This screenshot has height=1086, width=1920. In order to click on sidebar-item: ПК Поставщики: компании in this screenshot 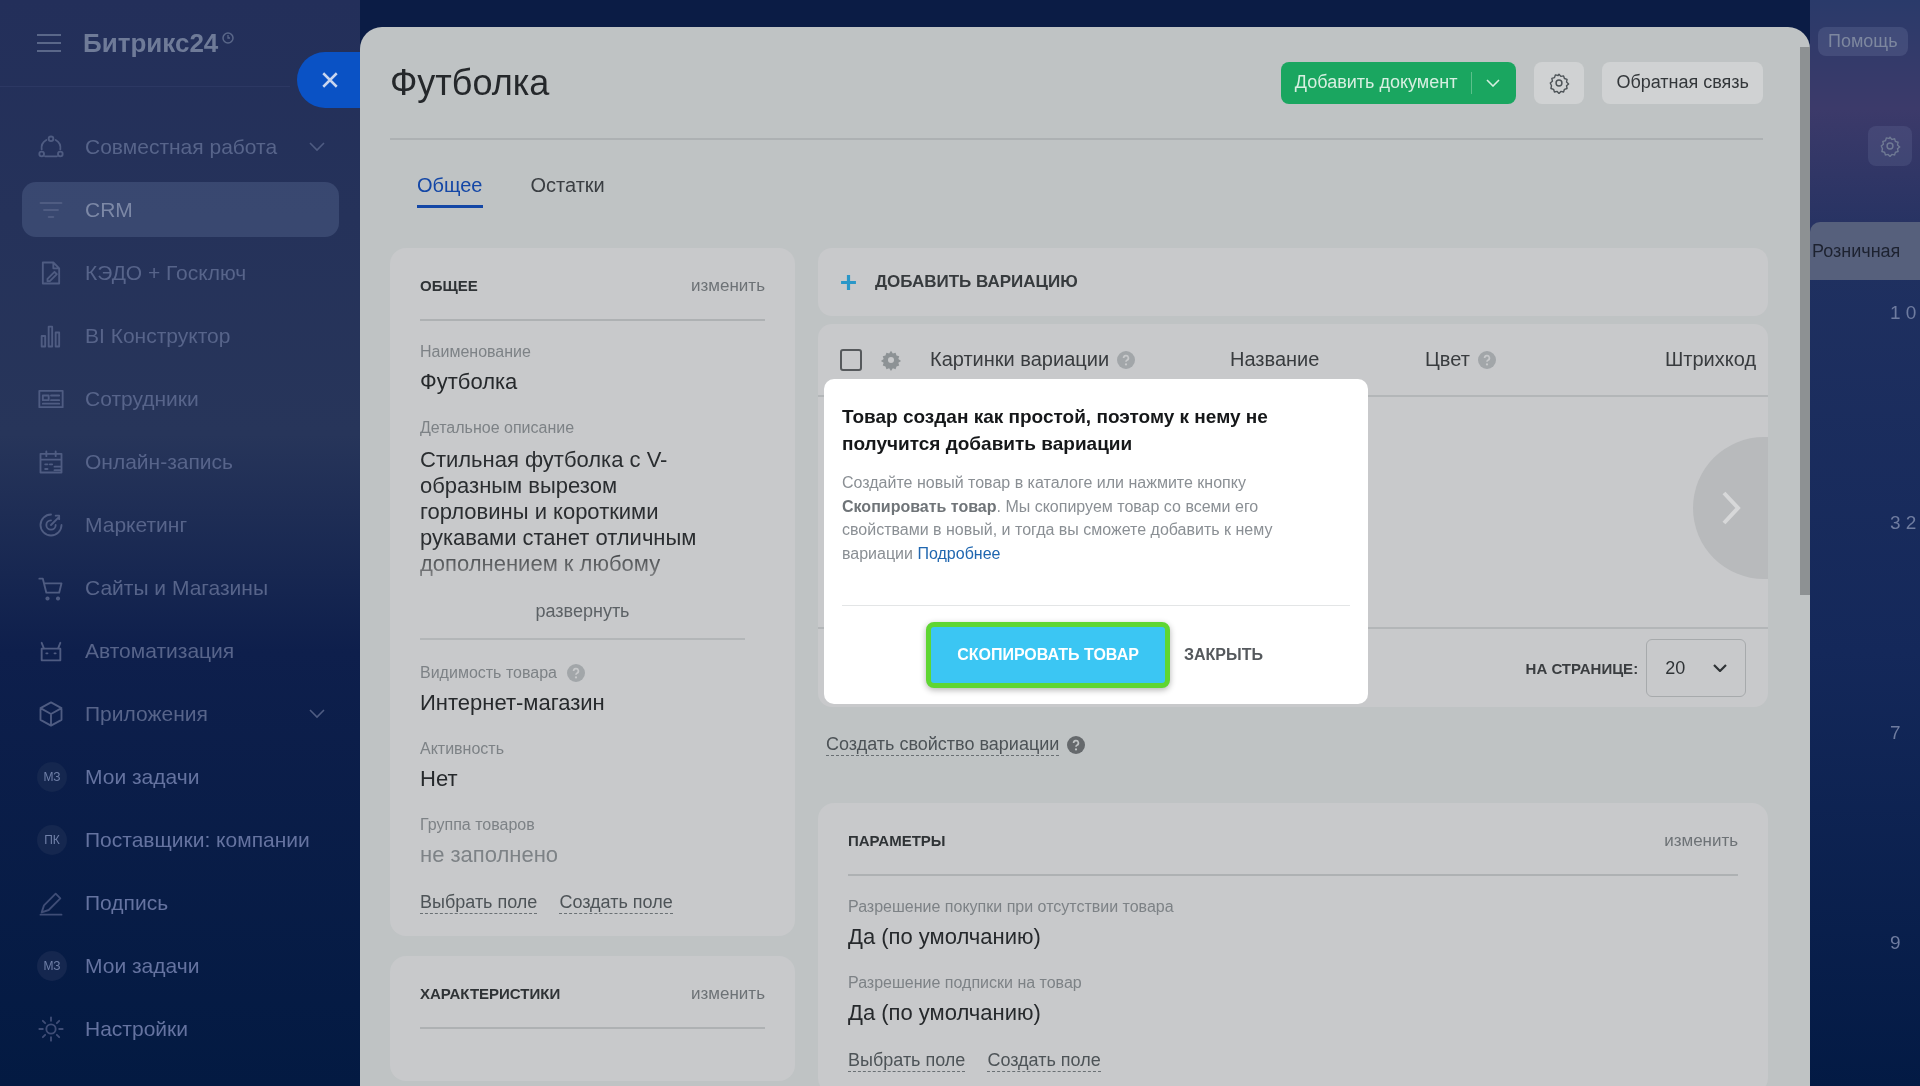, I will do `click(180, 839)`.